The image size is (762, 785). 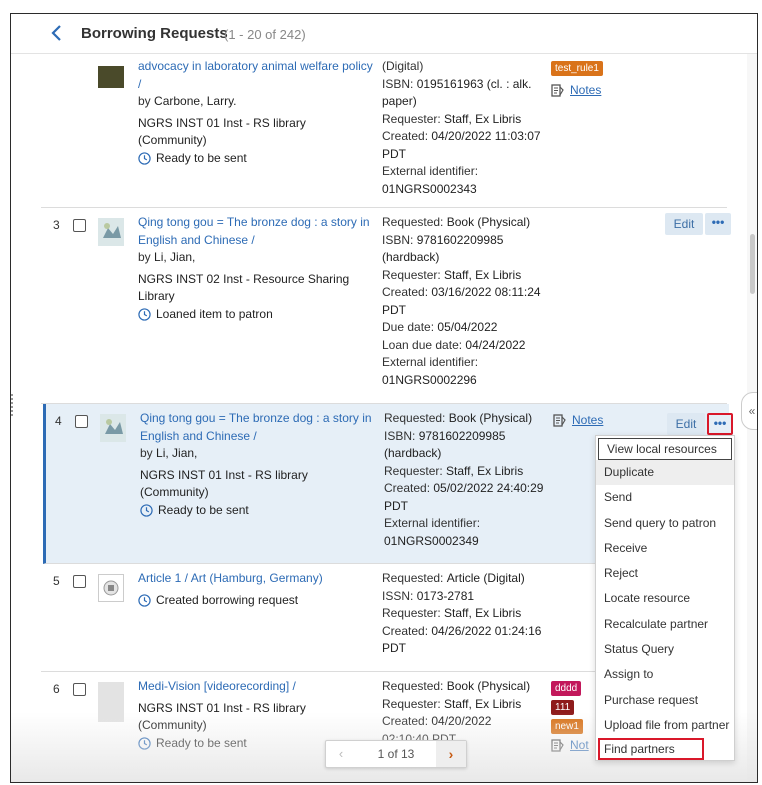 What do you see at coordinates (752, 264) in the screenshot?
I see `scroll-thumb` at bounding box center [752, 264].